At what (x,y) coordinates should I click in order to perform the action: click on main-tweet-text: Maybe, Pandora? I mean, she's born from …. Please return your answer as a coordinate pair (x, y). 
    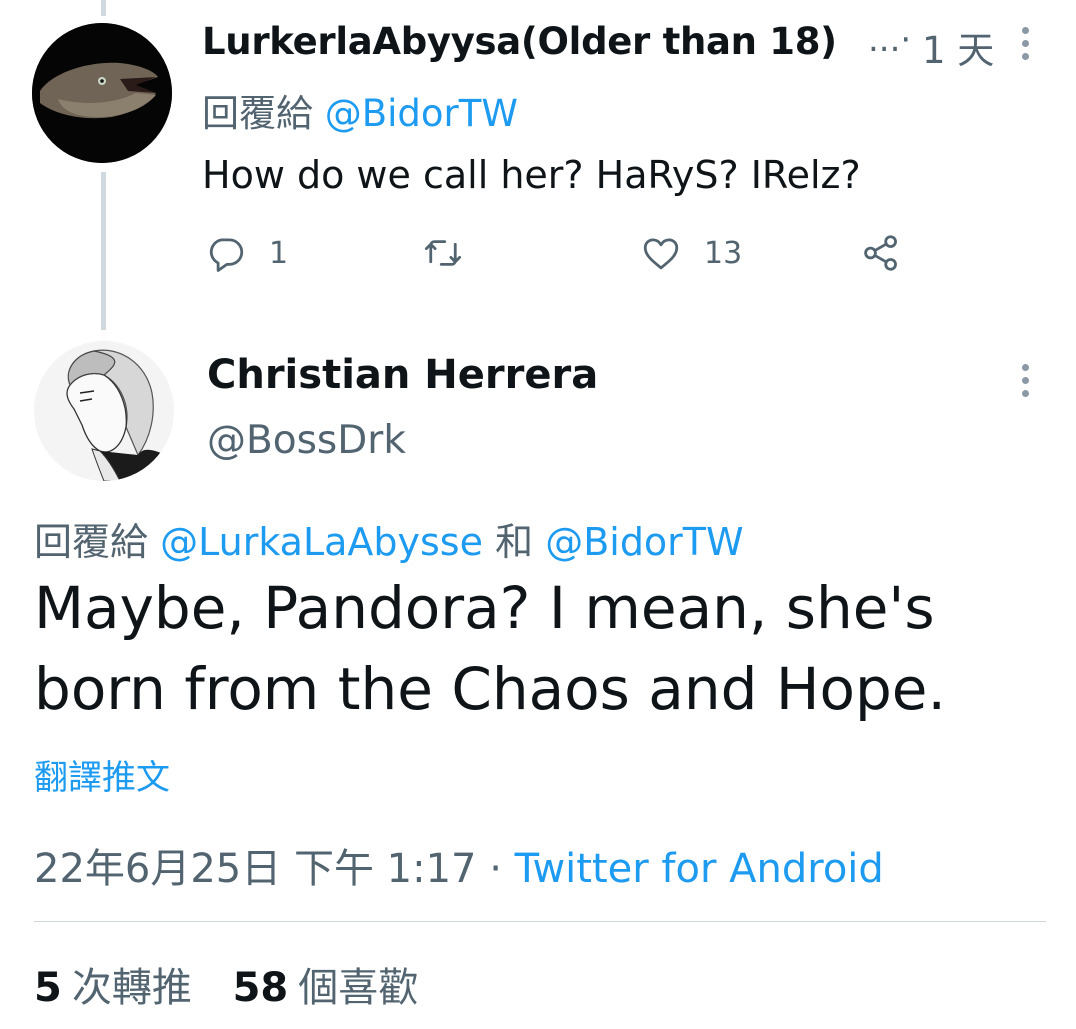
    Looking at the image, I should click on (490, 648).